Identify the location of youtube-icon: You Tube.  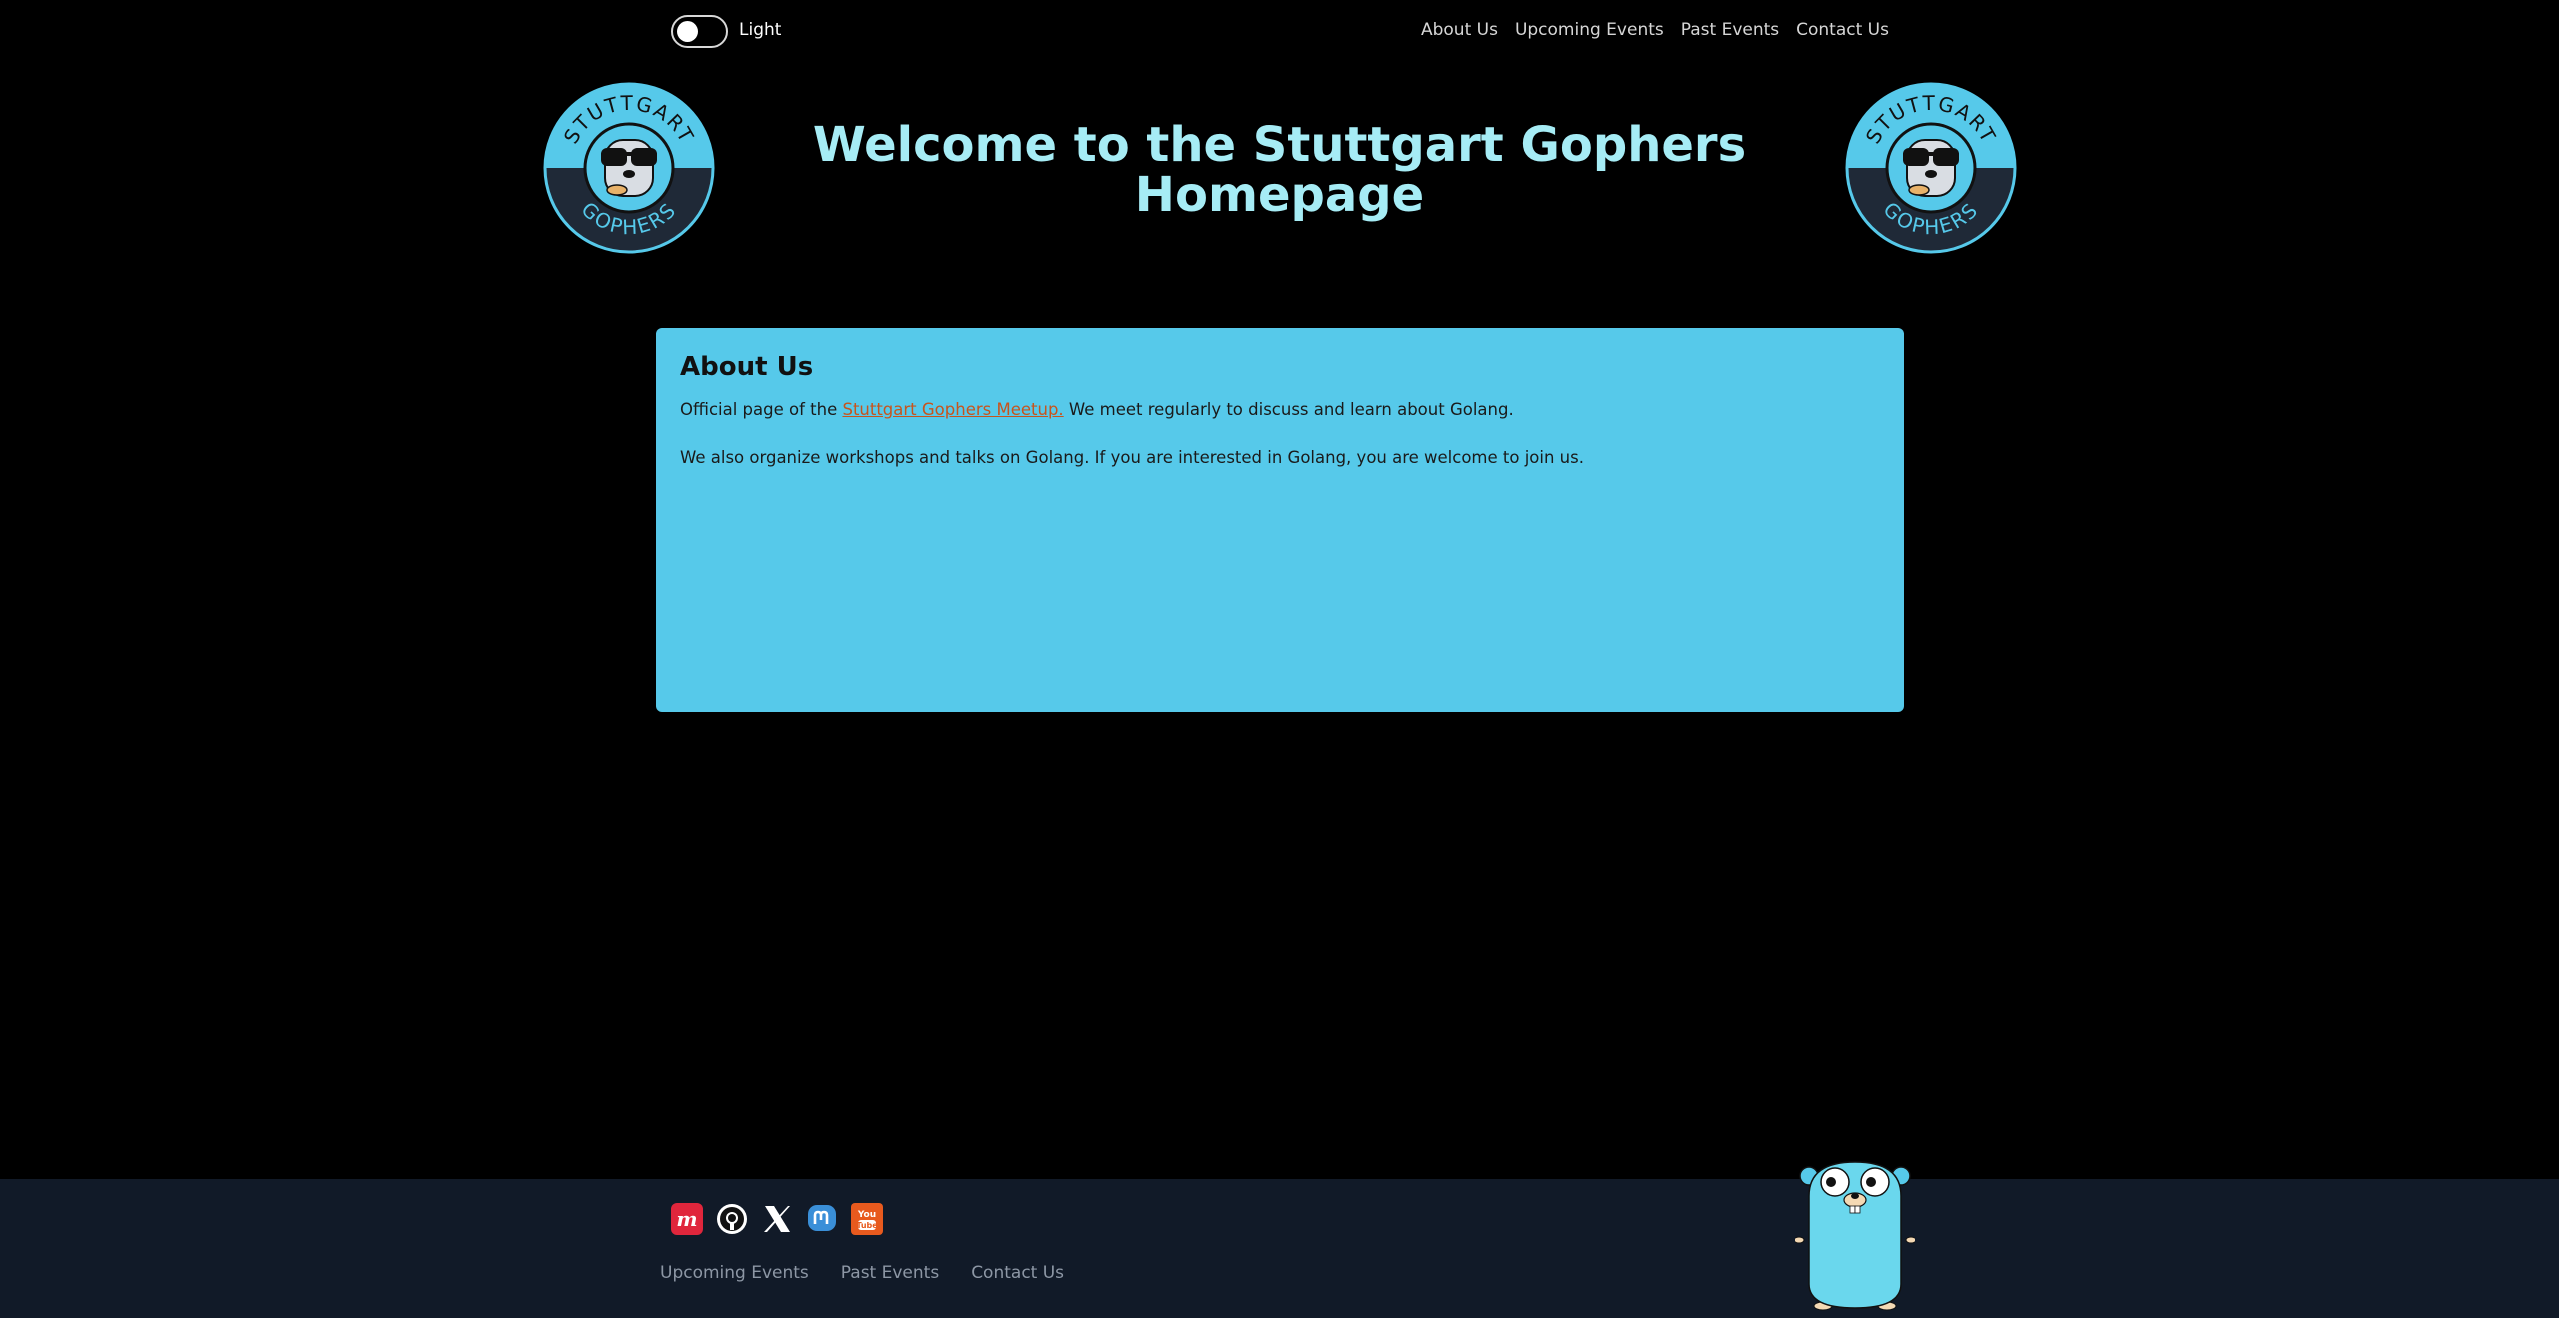
(867, 1219).